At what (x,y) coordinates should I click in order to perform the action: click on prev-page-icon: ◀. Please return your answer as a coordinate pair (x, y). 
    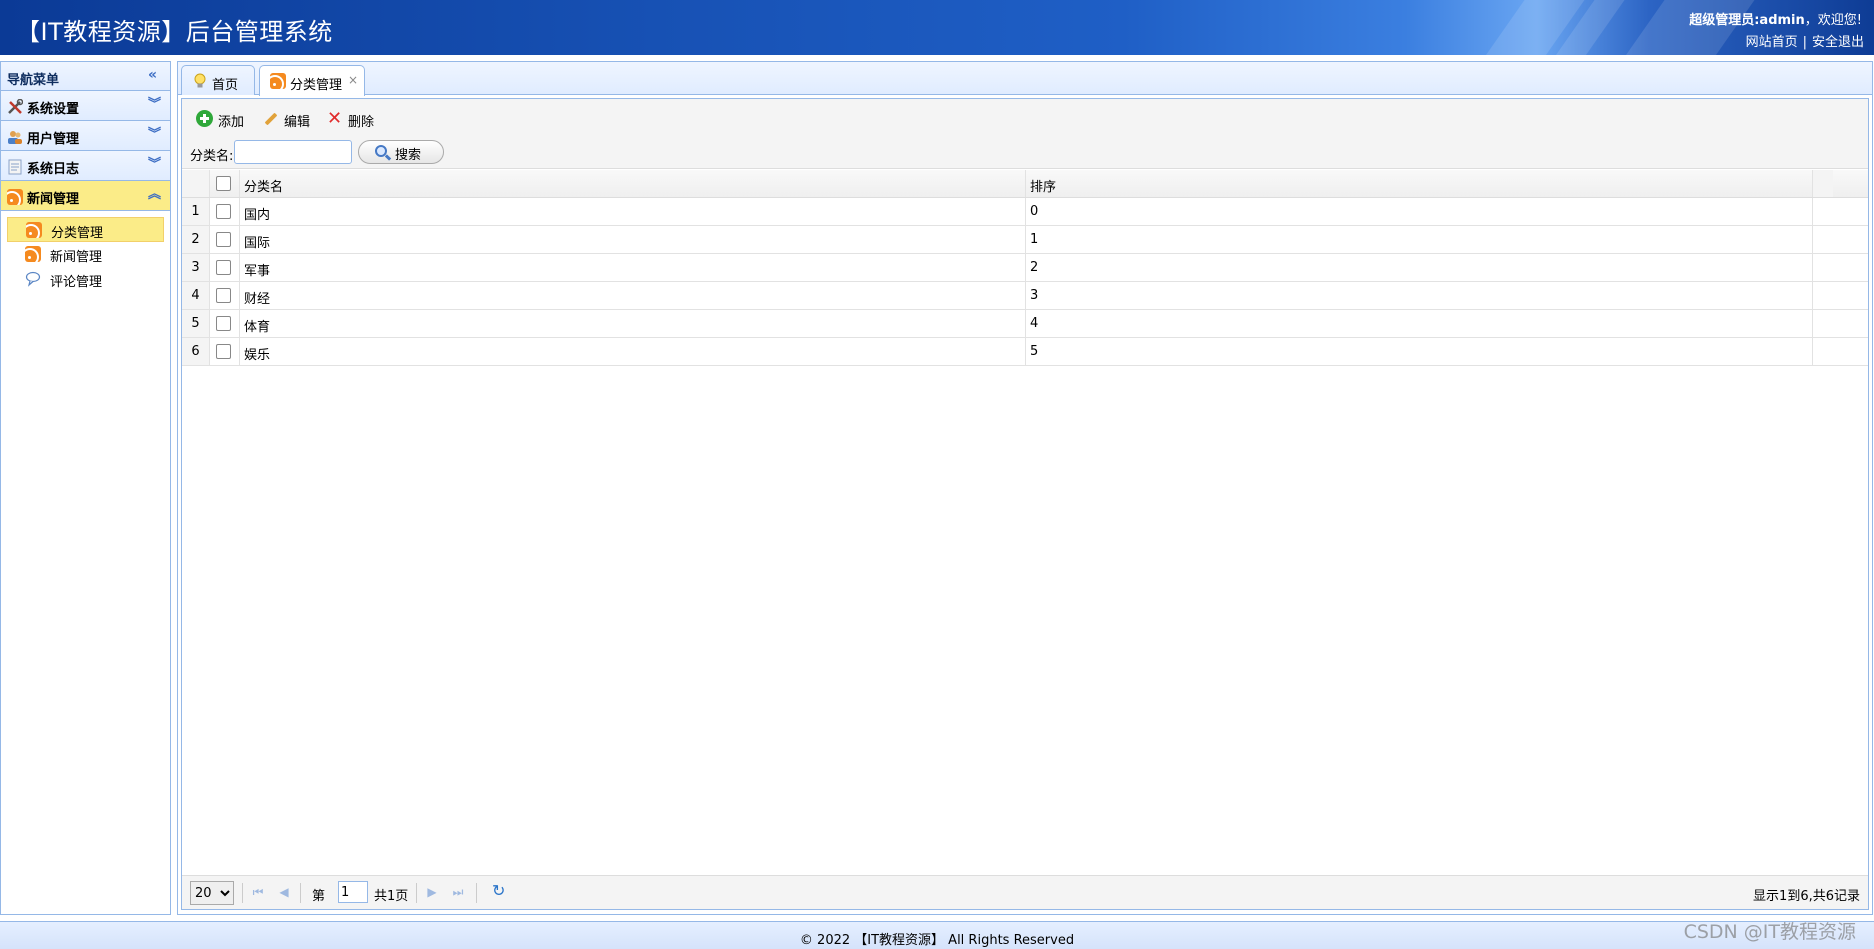
    Looking at the image, I should click on (284, 892).